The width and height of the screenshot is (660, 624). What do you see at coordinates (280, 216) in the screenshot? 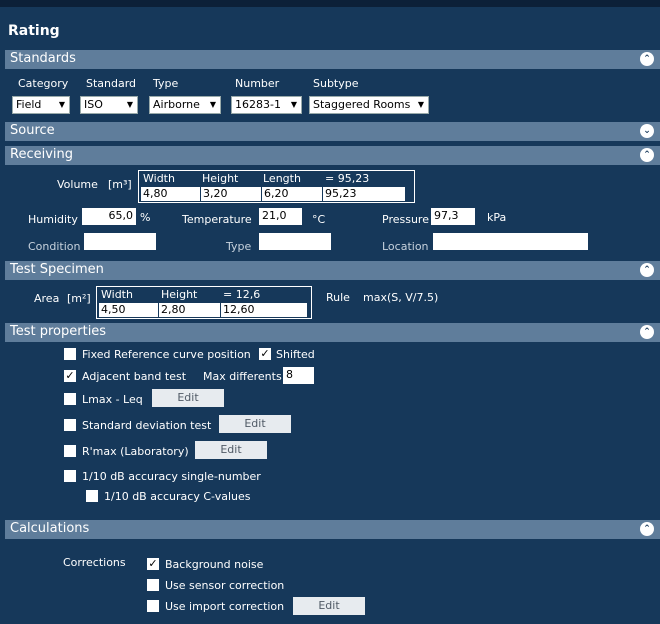
I see `temperature-input: 21,0` at bounding box center [280, 216].